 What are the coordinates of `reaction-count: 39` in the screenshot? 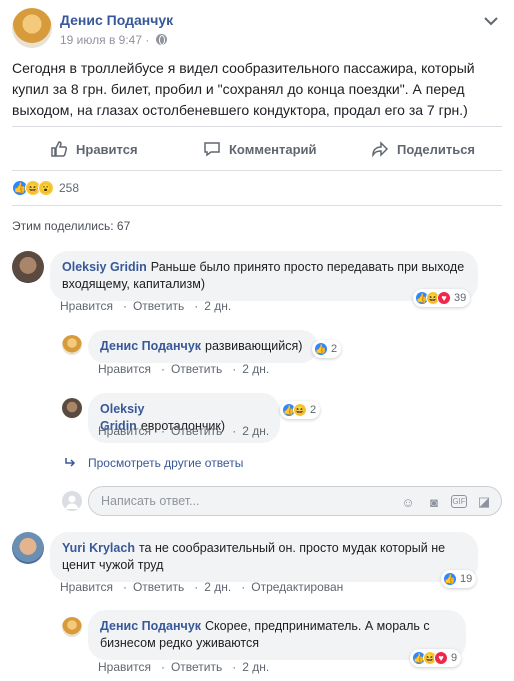 It's located at (460, 298).